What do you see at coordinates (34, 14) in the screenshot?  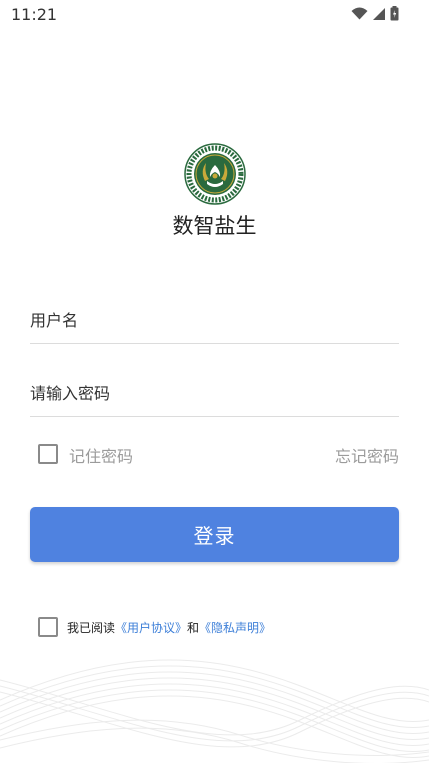 I see `status-time: 11:21` at bounding box center [34, 14].